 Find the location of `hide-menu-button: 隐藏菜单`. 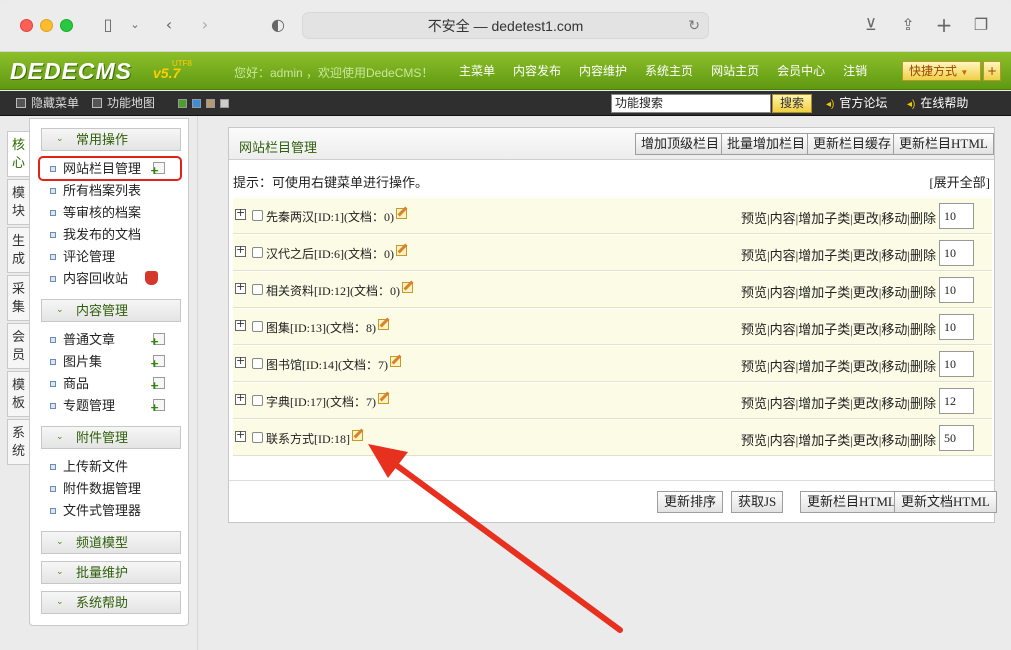

hide-menu-button: 隐藏菜单 is located at coordinates (47, 103).